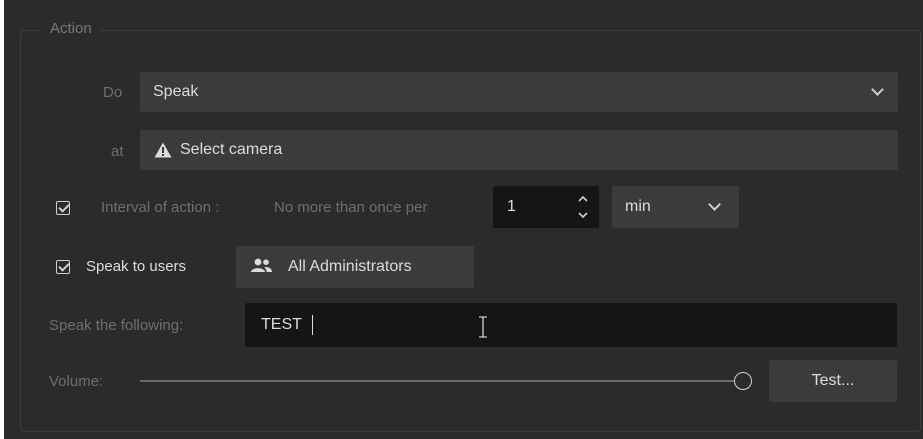 The height and width of the screenshot is (439, 923). What do you see at coordinates (281, 324) in the screenshot?
I see `speak-text-value: TEST` at bounding box center [281, 324].